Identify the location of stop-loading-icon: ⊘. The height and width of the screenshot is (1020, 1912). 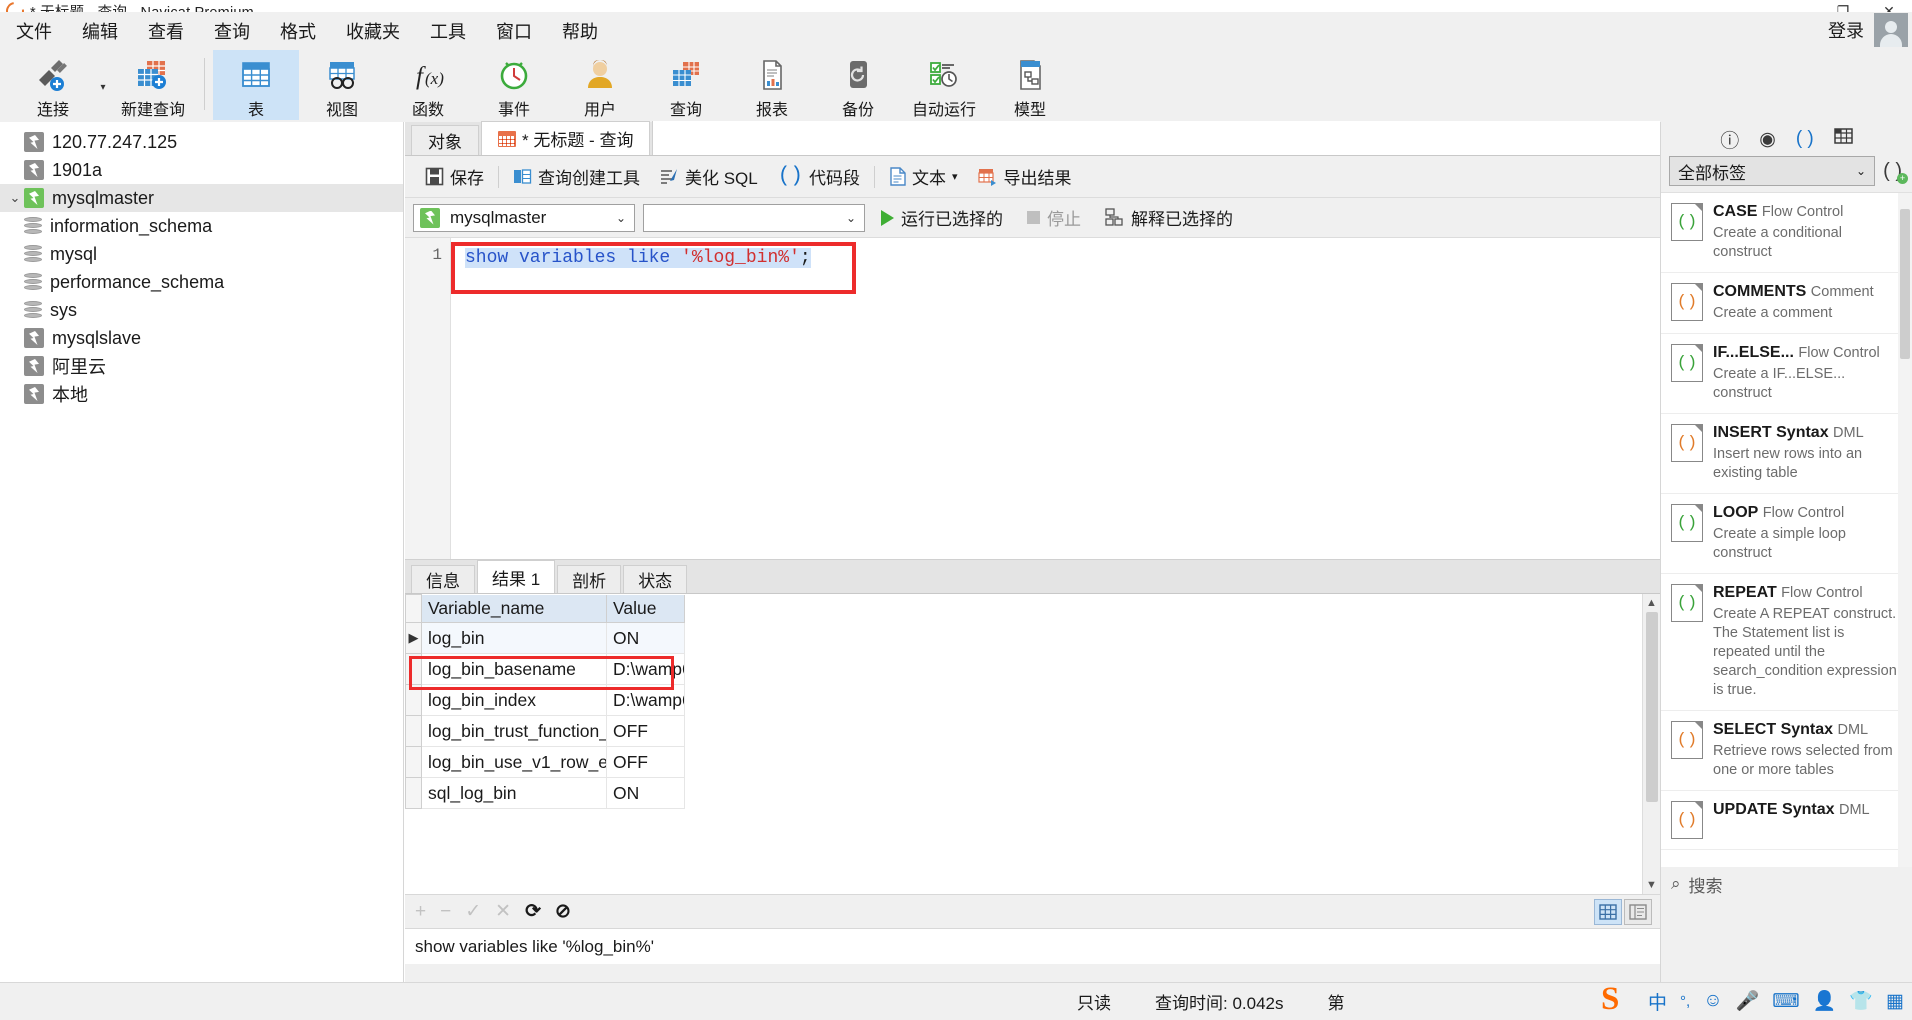
(563, 911).